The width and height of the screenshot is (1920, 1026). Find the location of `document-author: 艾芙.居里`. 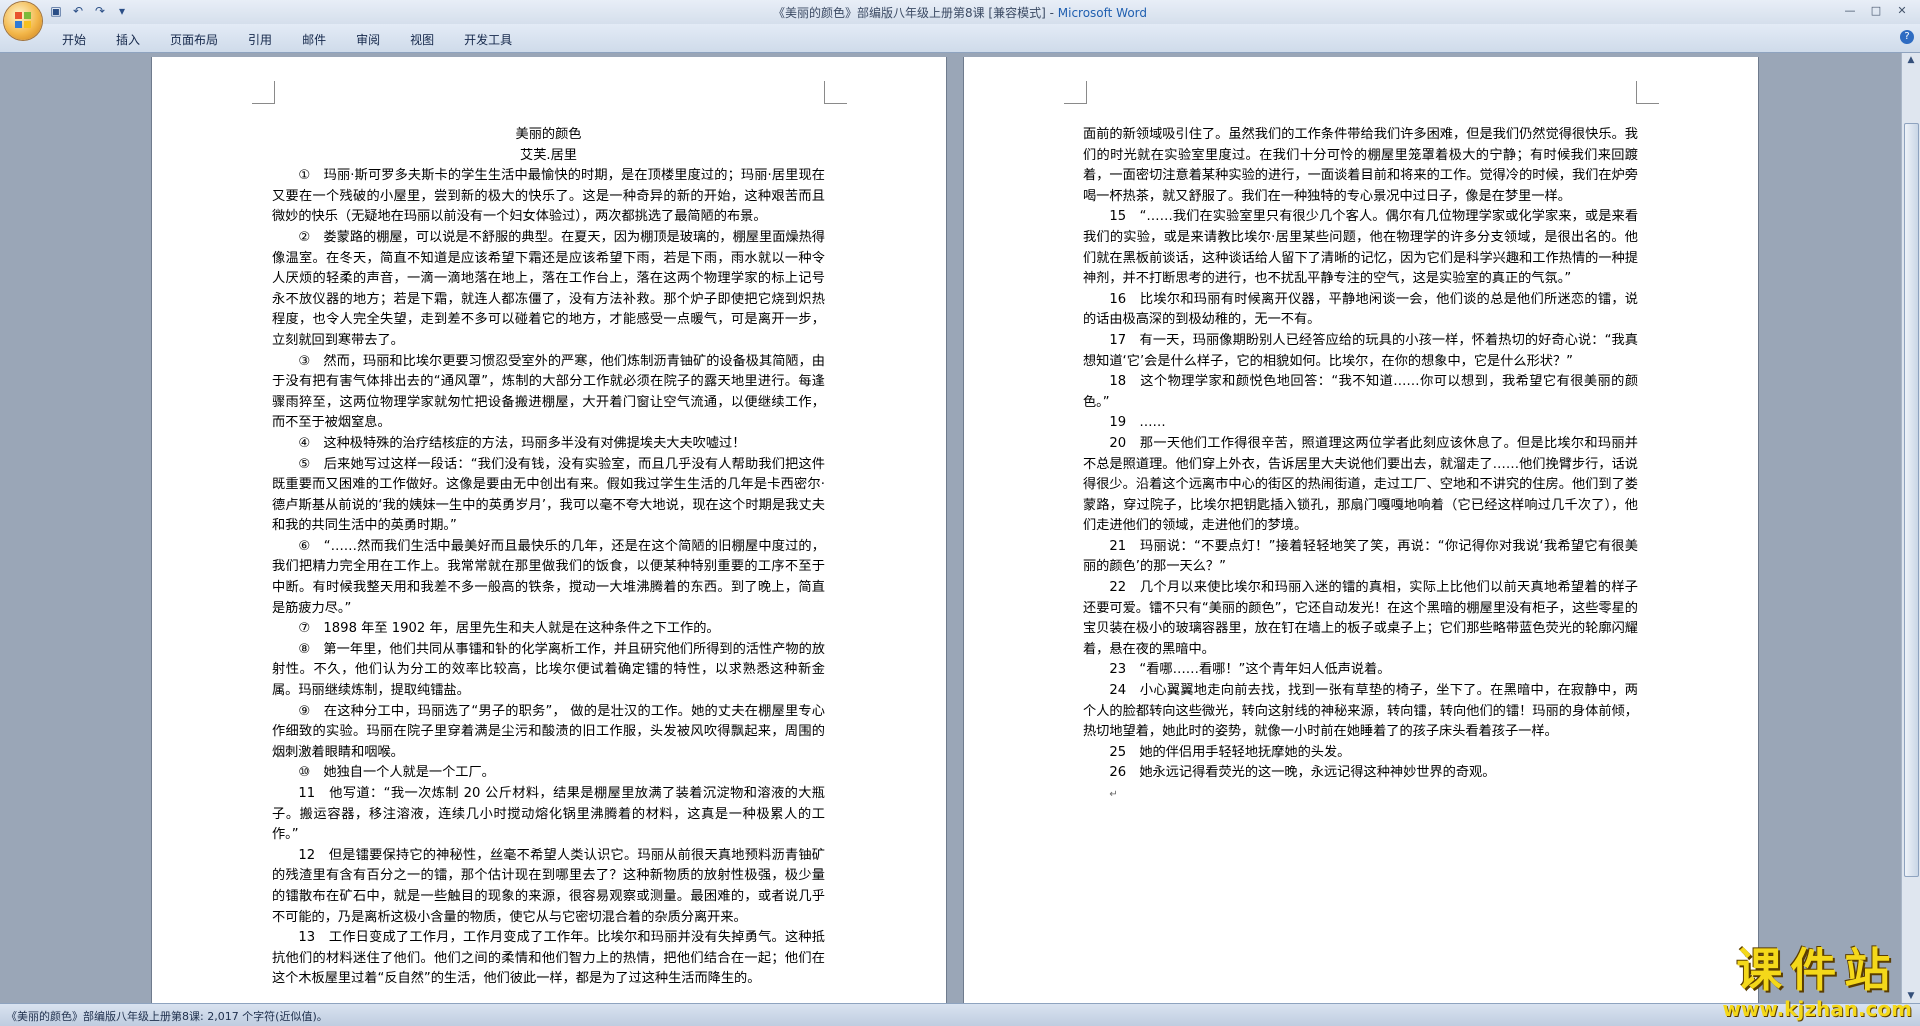

document-author: 艾芙.居里 is located at coordinates (548, 155).